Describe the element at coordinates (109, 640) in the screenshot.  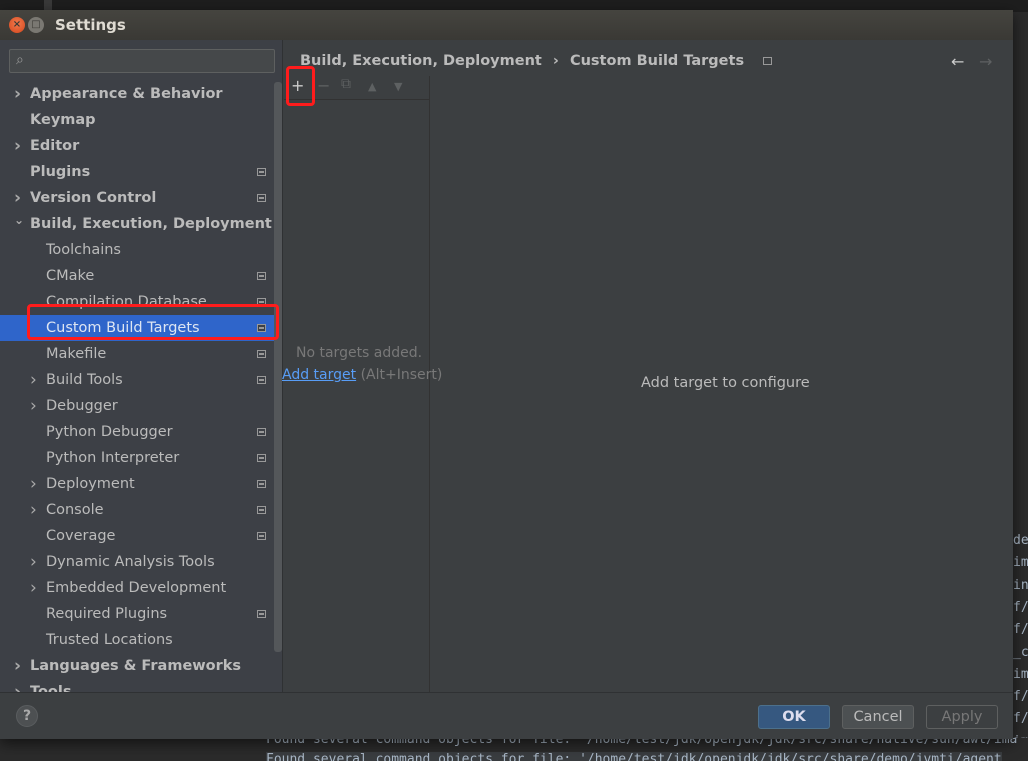
I see `sidebar-item-label: Trusted Locations` at that location.